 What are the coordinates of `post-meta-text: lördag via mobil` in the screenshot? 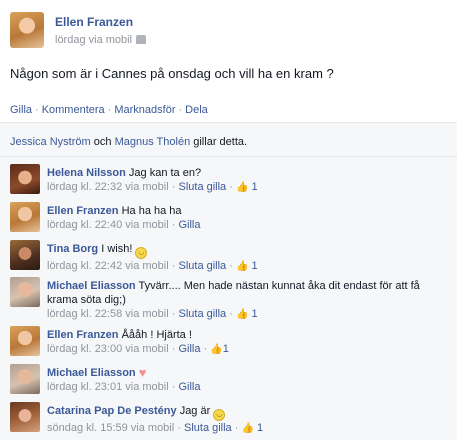 It's located at (93, 40).